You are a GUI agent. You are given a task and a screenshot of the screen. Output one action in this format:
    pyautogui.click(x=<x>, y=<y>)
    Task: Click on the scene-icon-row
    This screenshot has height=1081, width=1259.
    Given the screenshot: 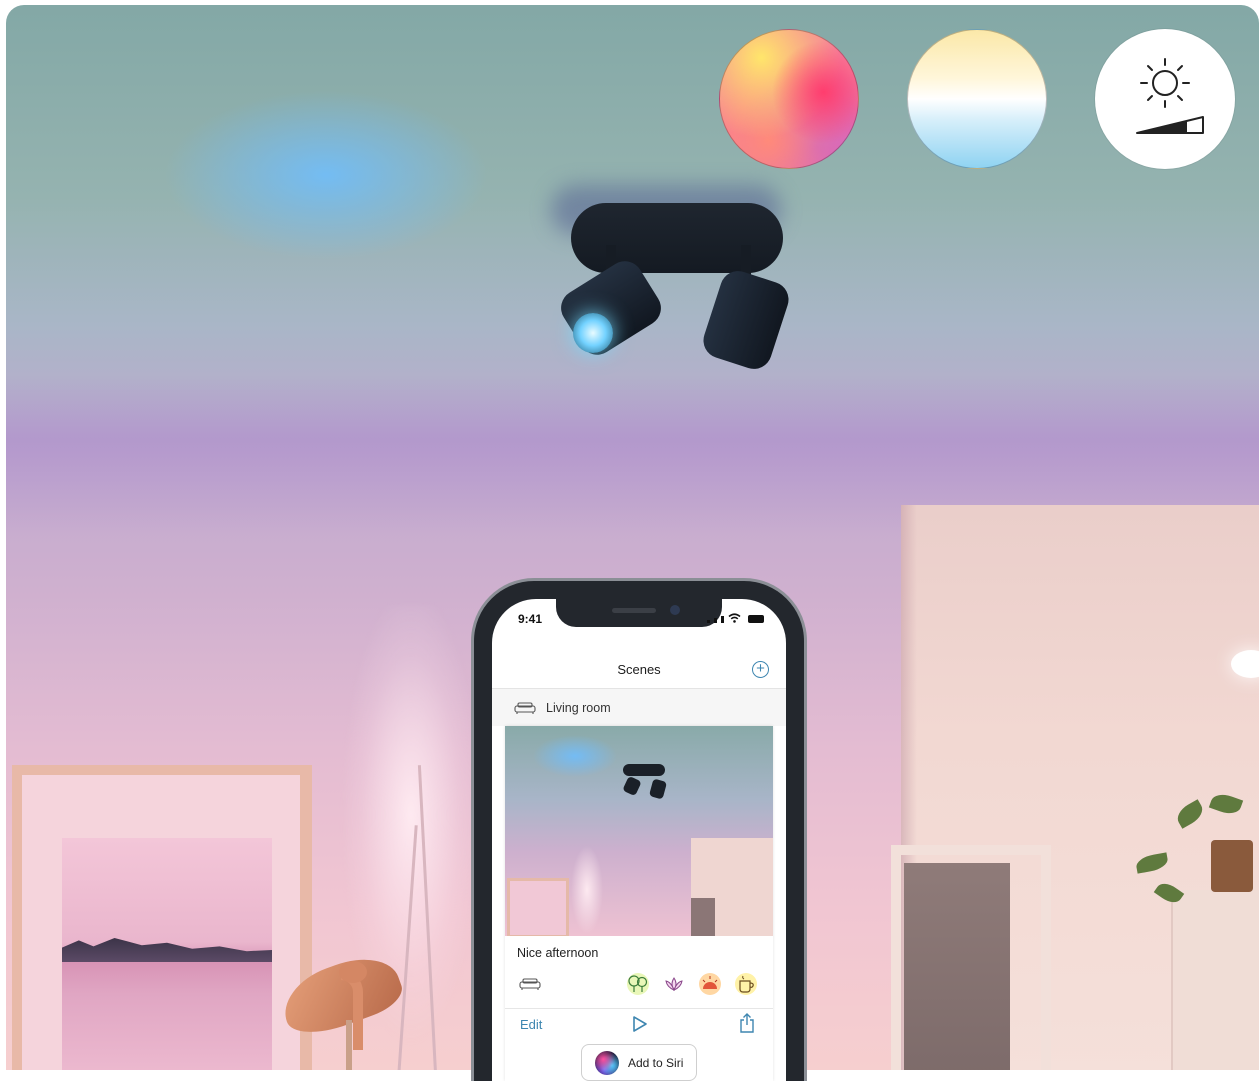 What is the action you would take?
    pyautogui.click(x=639, y=984)
    